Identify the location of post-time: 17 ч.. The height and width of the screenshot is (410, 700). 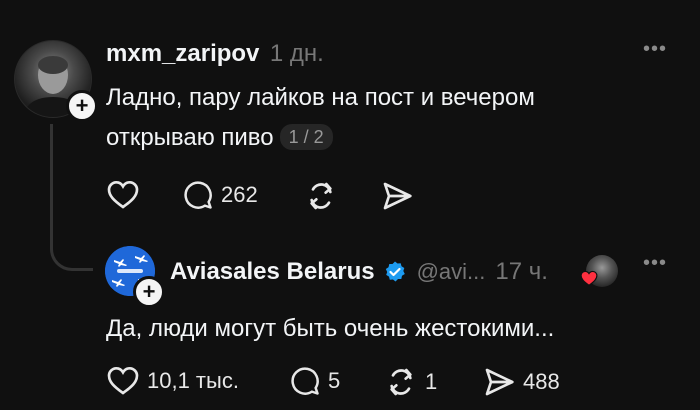
(521, 271).